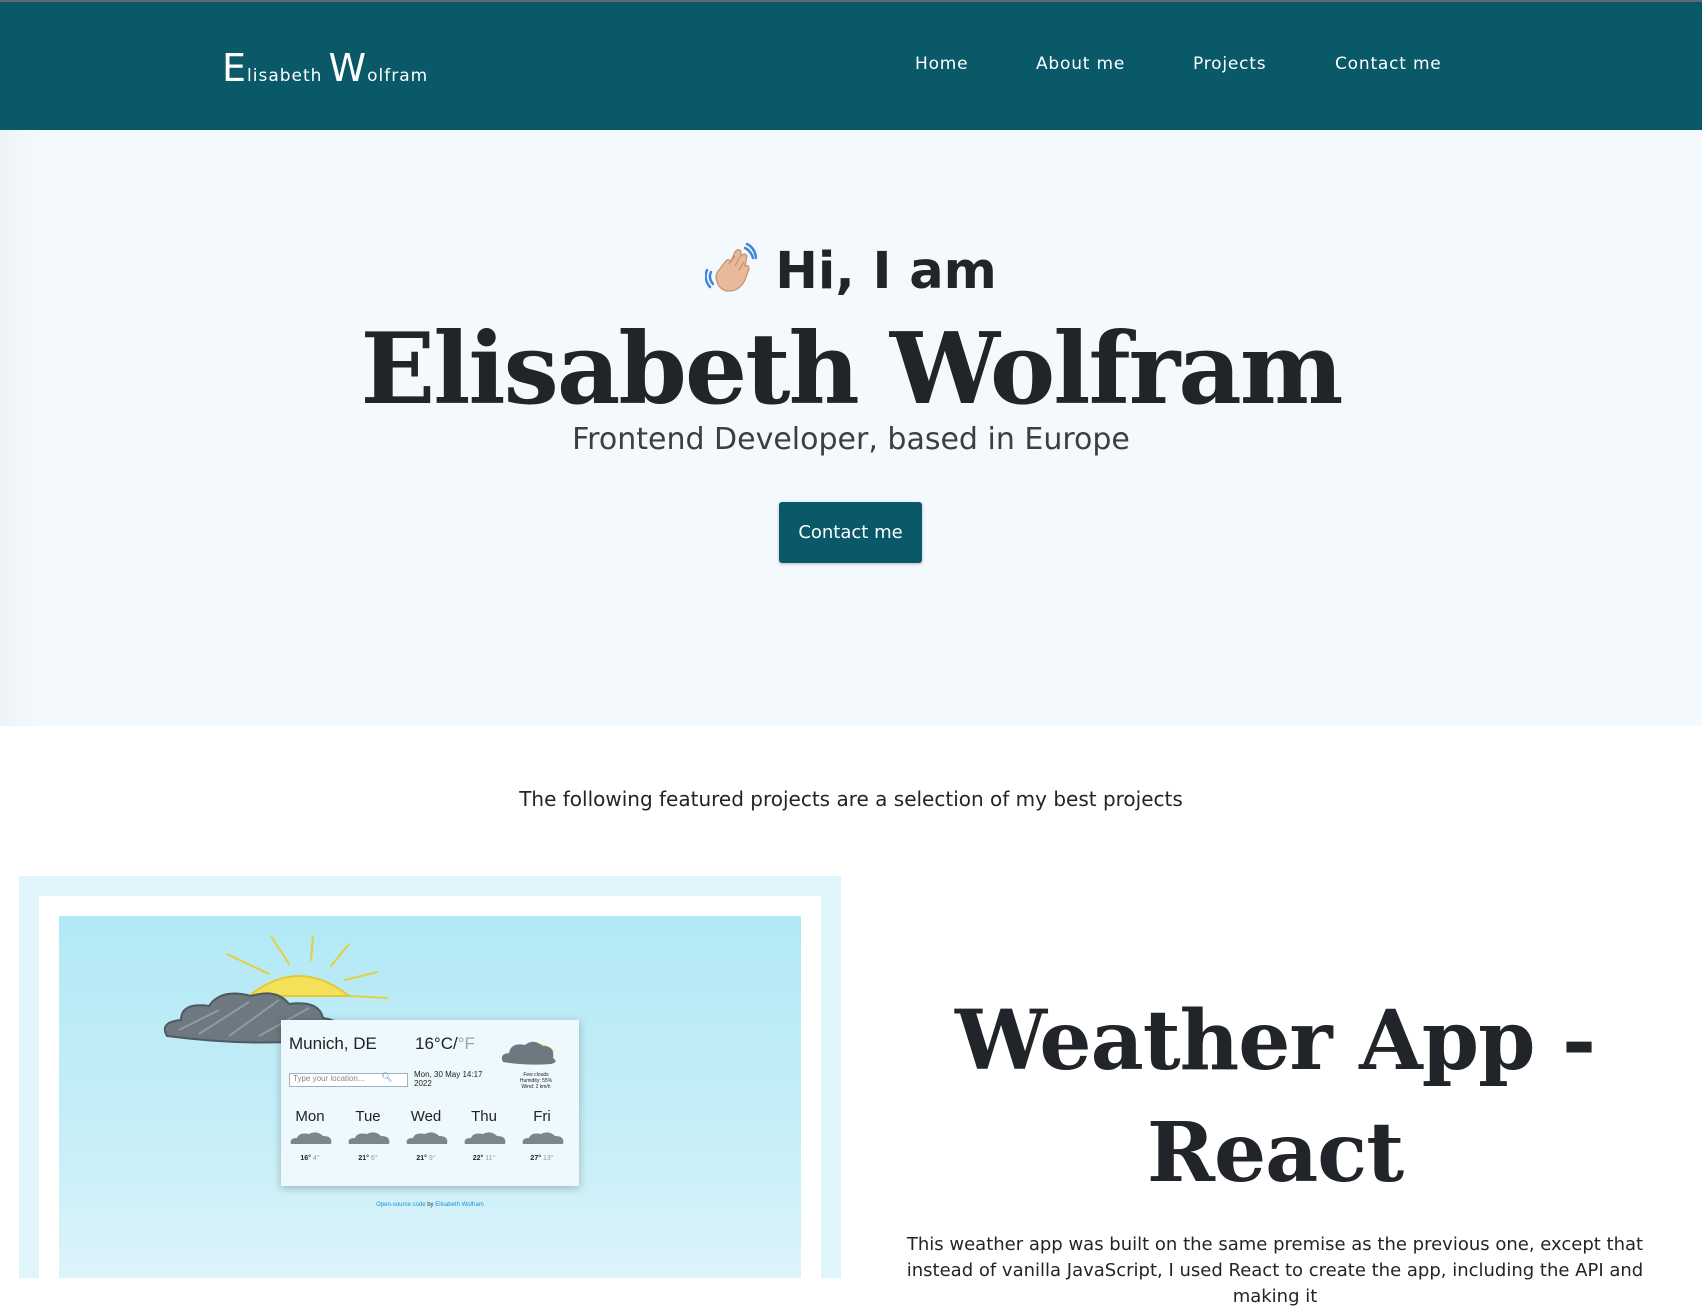 The height and width of the screenshot is (1310, 1702). Describe the element at coordinates (851, 439) in the screenshot. I see `hero-subtitle: Frontend Developer, based in Europe` at that location.